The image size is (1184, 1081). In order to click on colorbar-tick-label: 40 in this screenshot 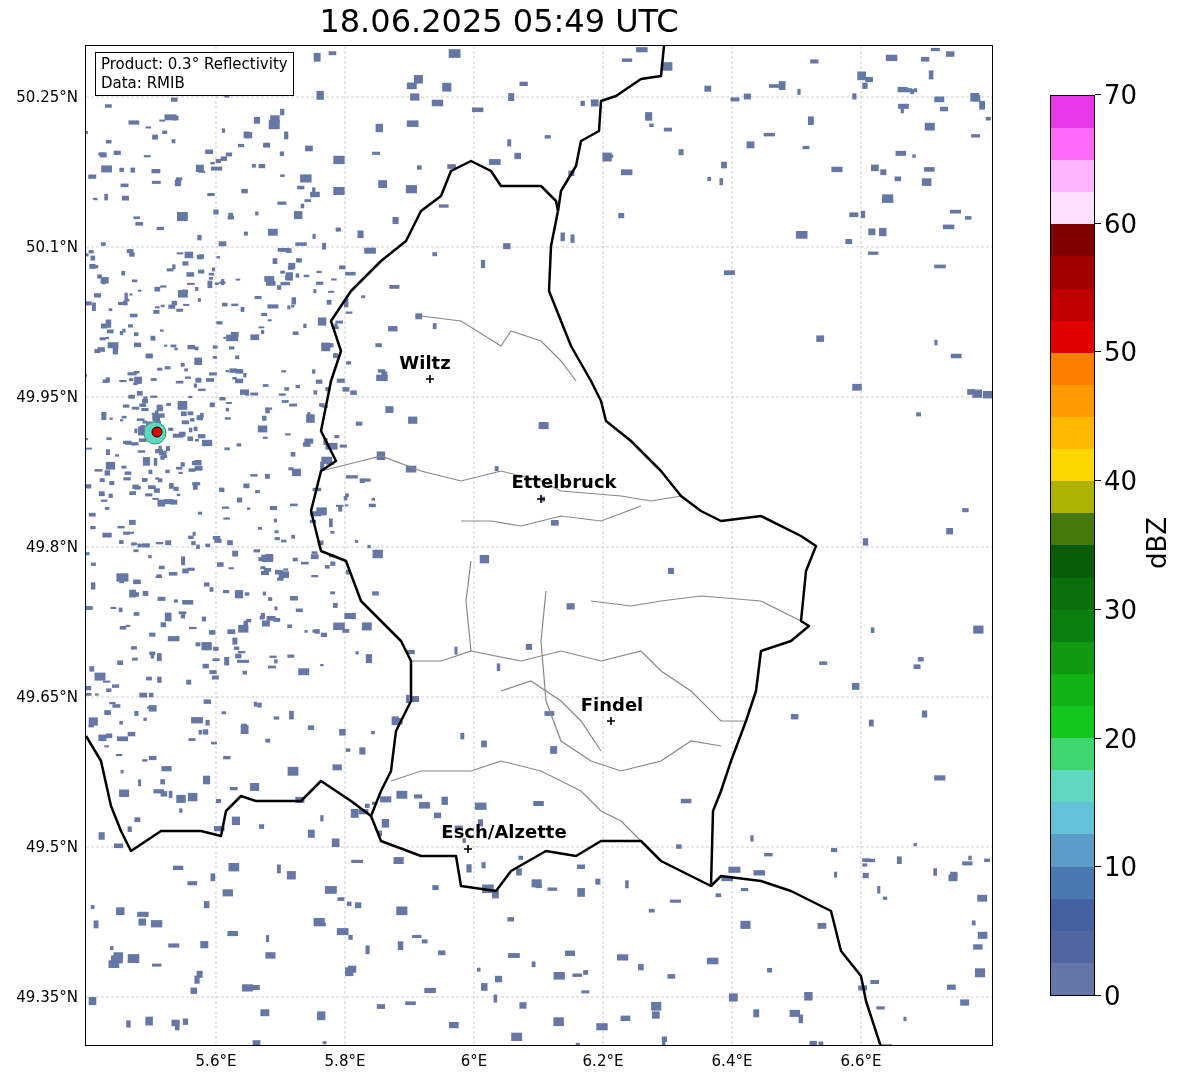, I will do `click(1121, 481)`.